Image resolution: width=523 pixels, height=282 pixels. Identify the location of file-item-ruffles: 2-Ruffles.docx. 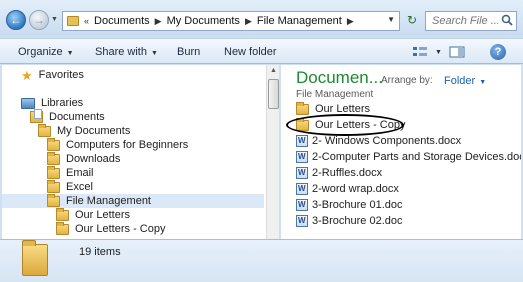
(339, 173).